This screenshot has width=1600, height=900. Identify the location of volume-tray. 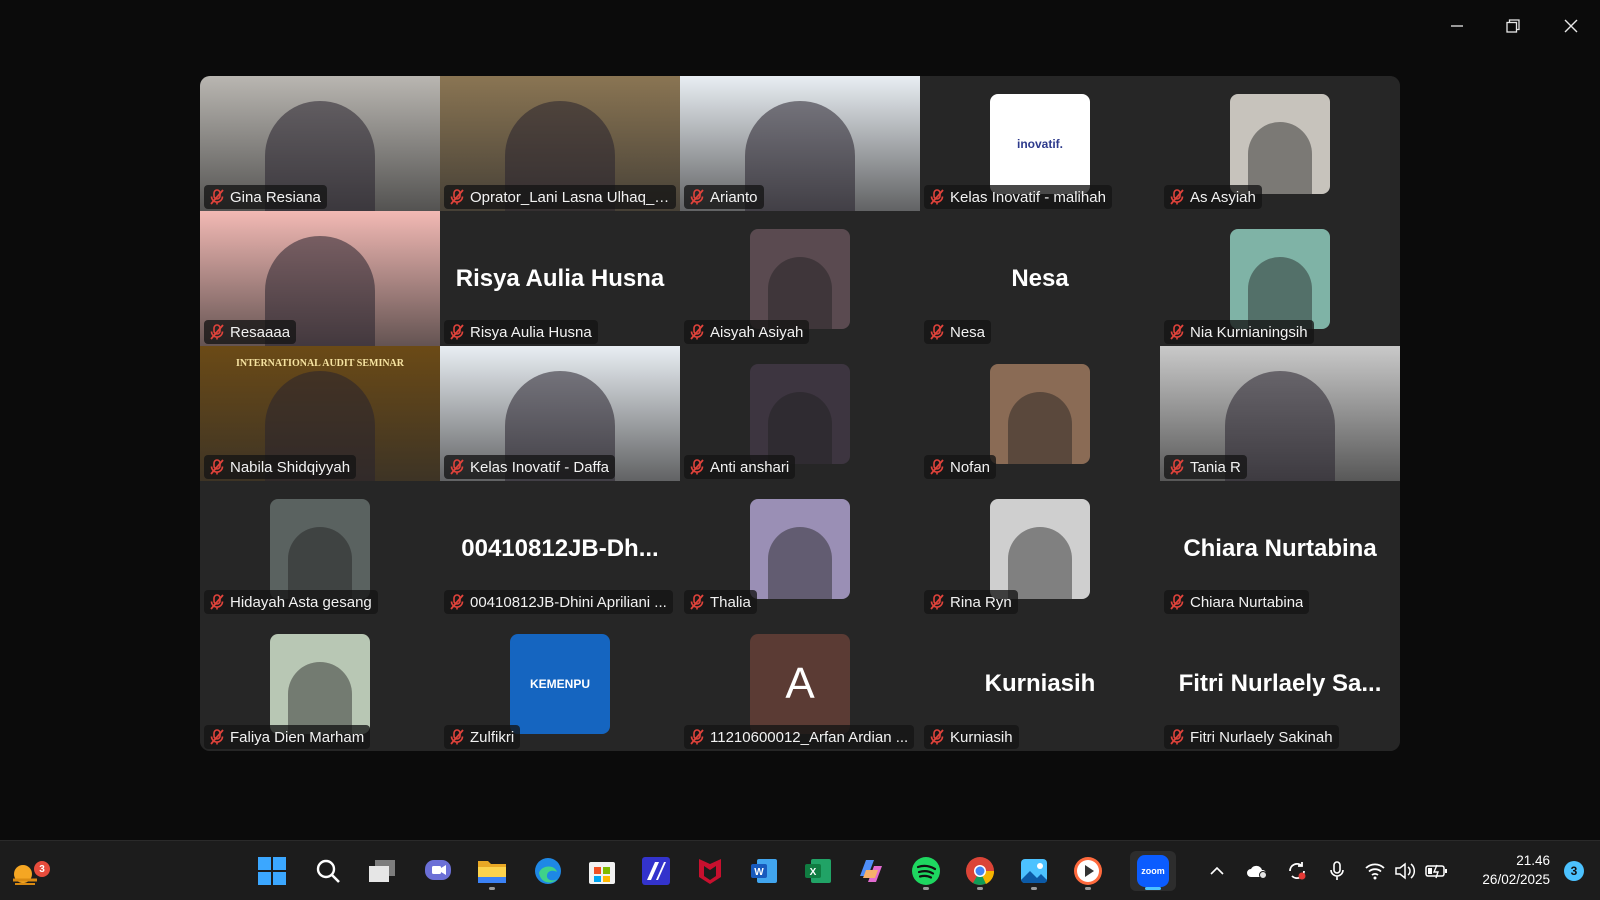
(1405, 871).